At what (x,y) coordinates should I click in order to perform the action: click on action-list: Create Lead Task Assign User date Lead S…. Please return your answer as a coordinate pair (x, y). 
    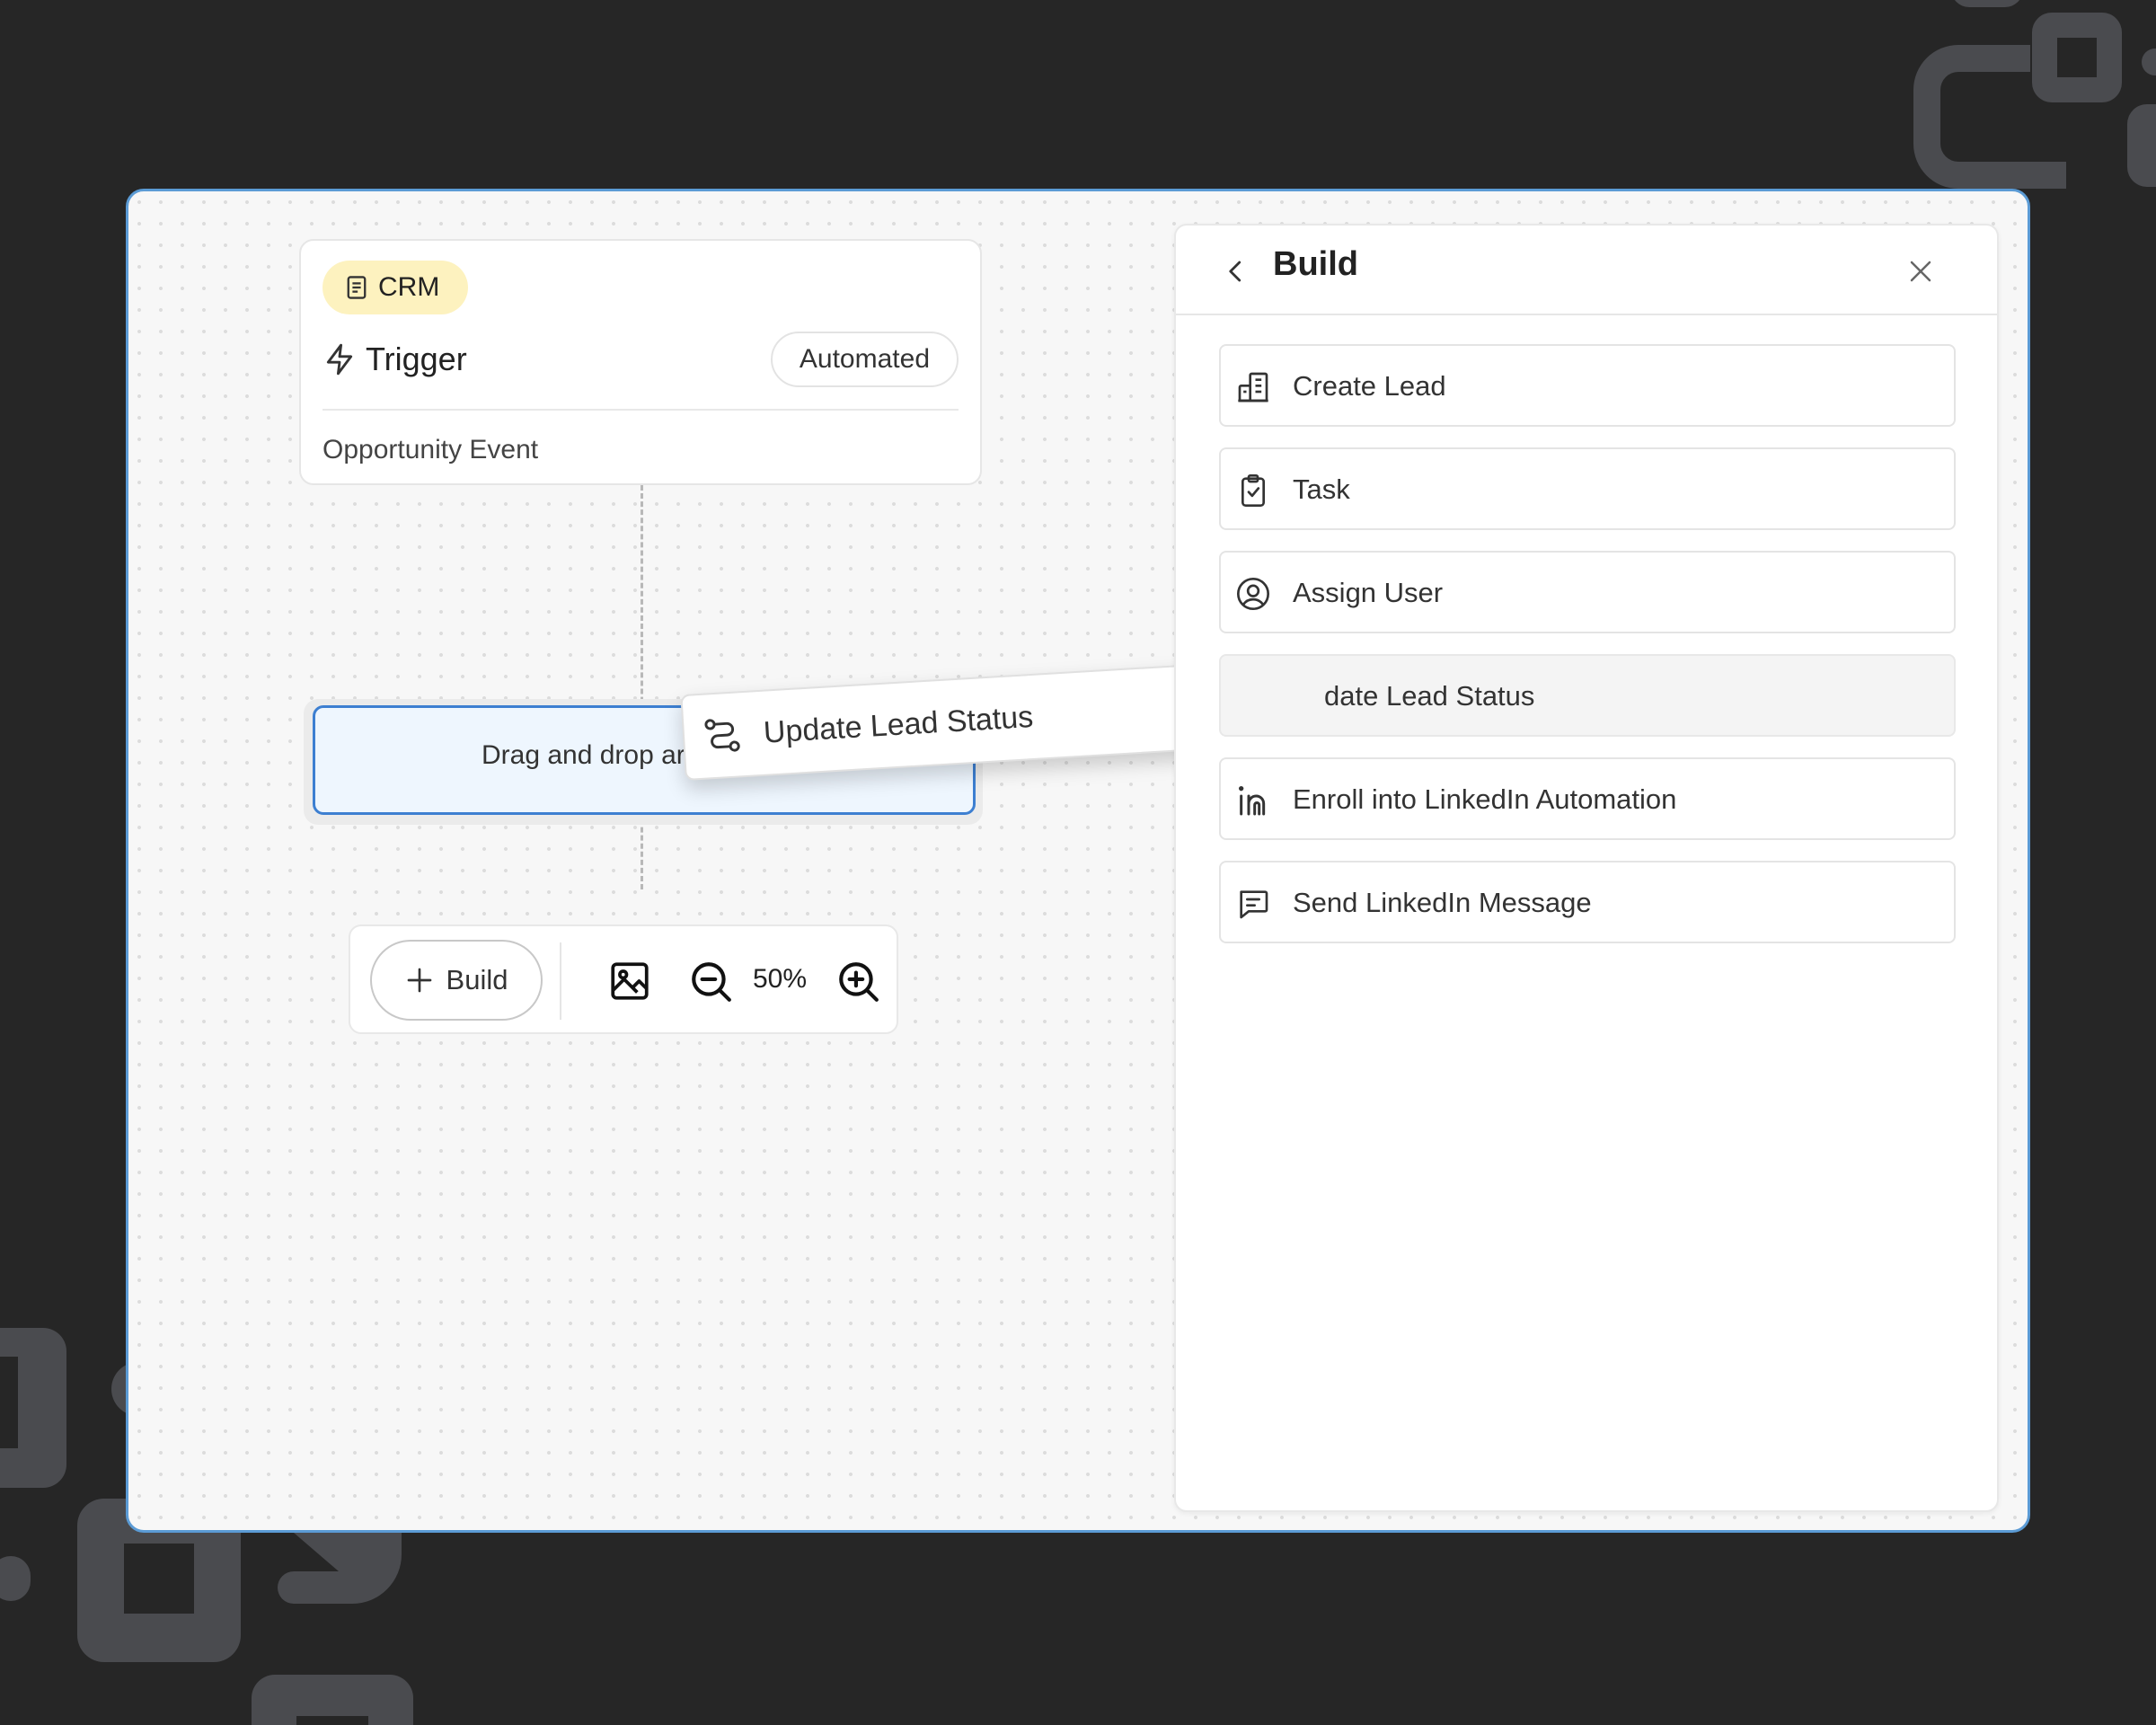
    Looking at the image, I should click on (1587, 654).